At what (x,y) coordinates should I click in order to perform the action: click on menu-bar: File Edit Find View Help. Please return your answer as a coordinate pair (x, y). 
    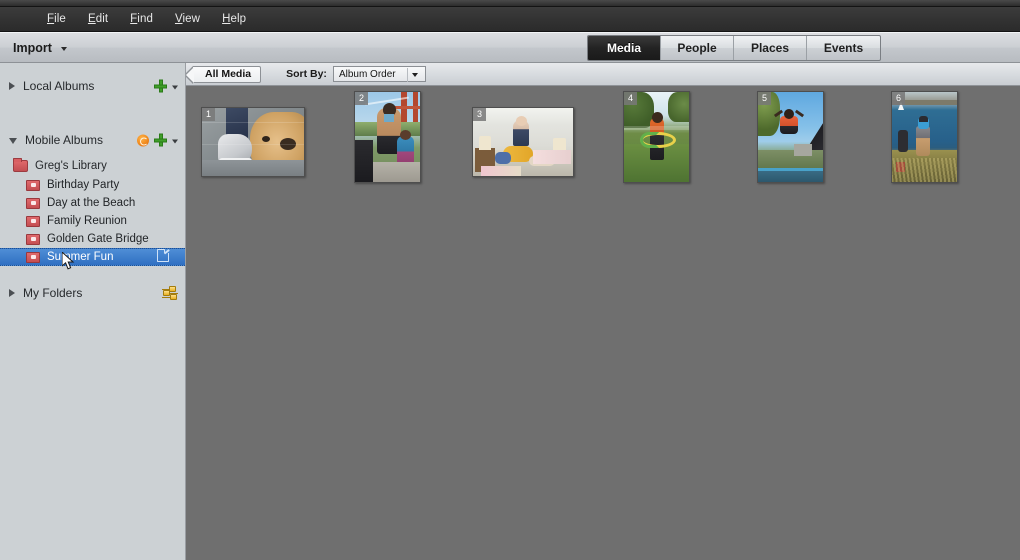
    Looking at the image, I should click on (510, 19).